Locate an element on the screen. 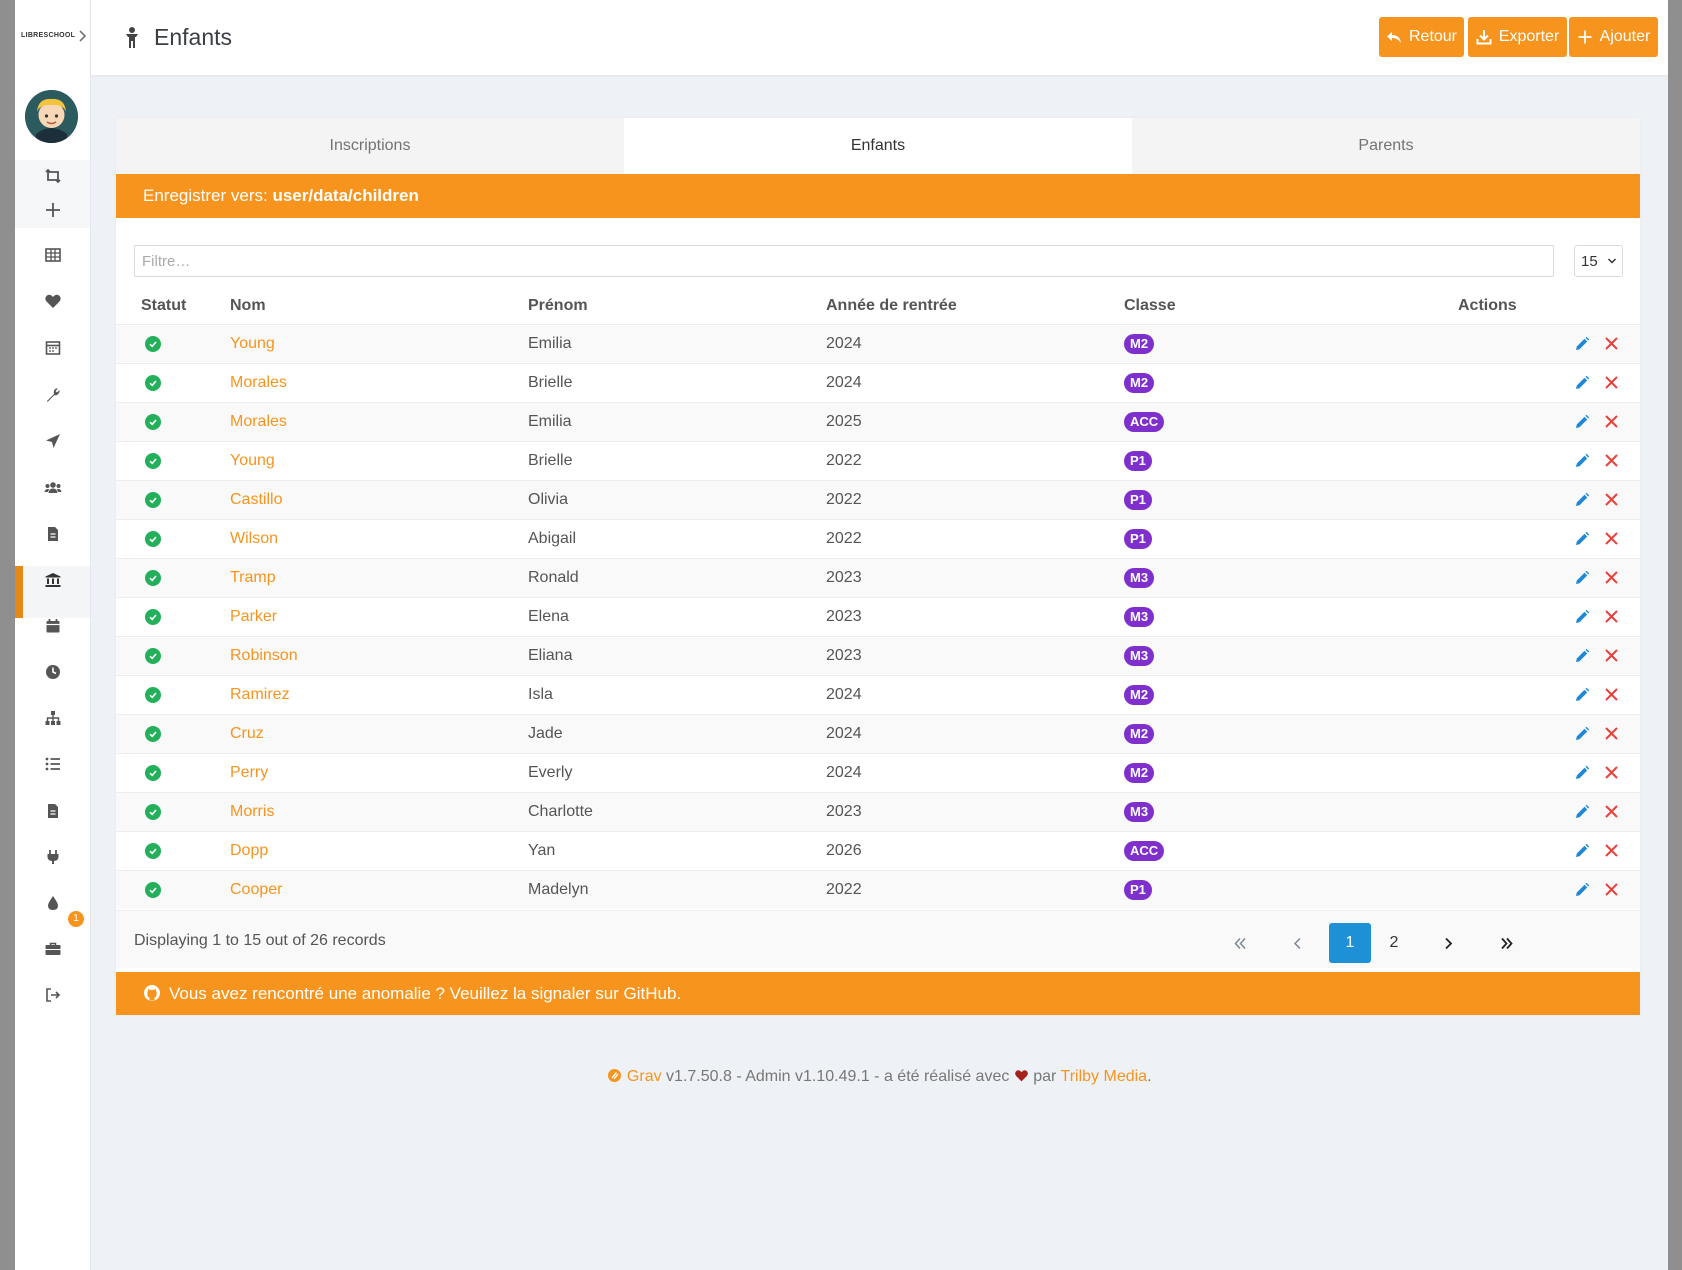  row-nom: Cruz is located at coordinates (247, 734).